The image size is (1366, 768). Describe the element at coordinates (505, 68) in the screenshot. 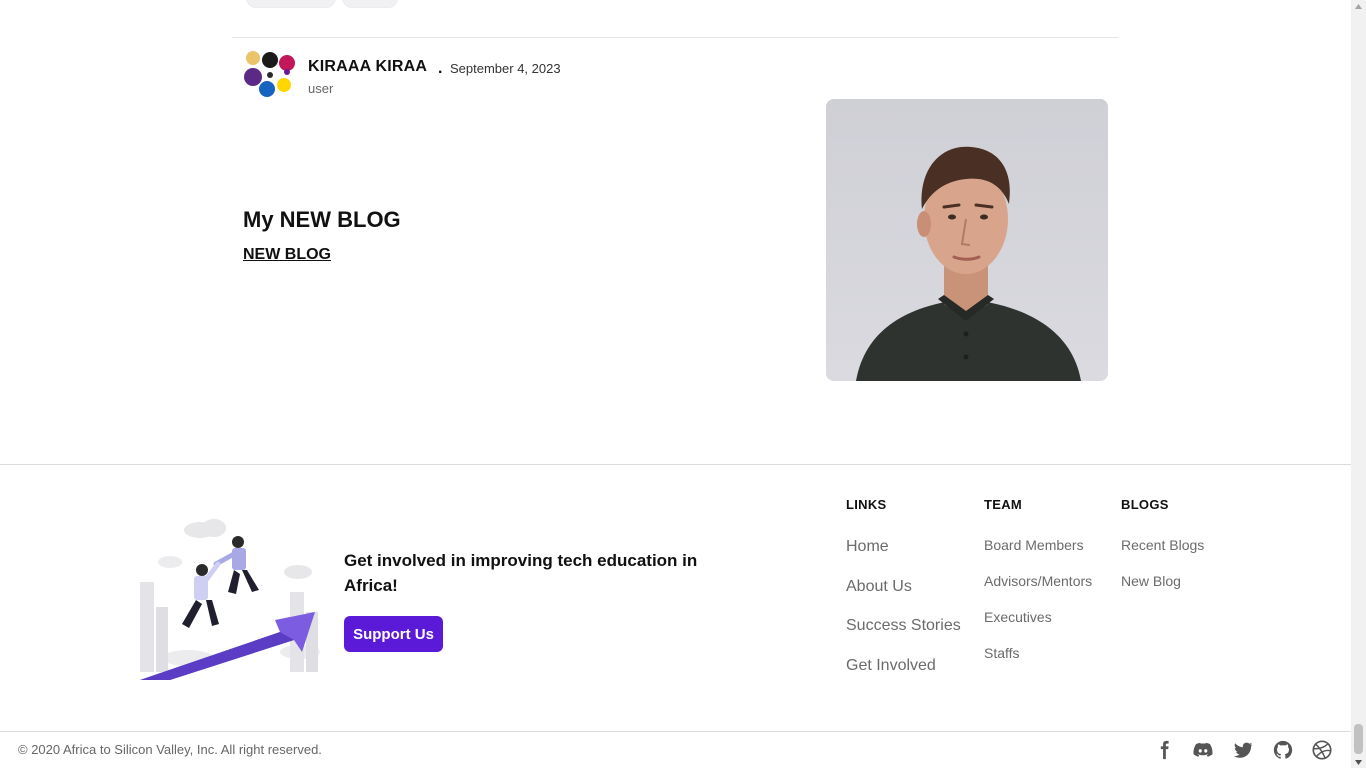

I see `post-date: September 4, 2023` at that location.